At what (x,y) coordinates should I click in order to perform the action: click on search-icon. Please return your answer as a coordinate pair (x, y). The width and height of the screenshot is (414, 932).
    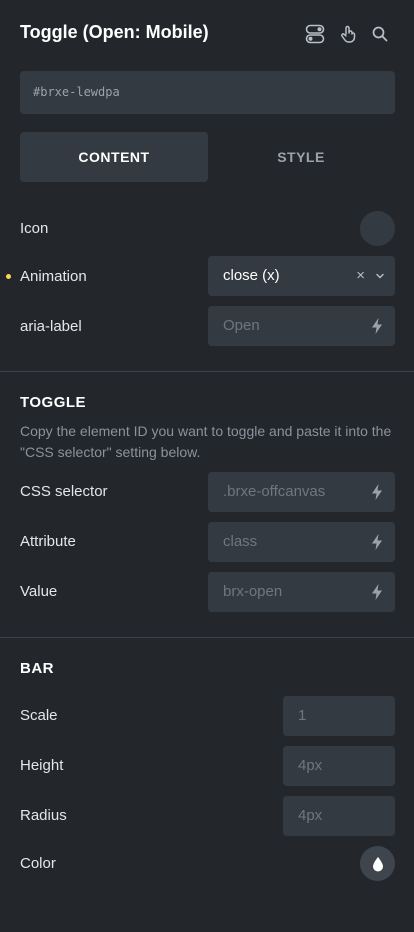
    Looking at the image, I should click on (380, 34).